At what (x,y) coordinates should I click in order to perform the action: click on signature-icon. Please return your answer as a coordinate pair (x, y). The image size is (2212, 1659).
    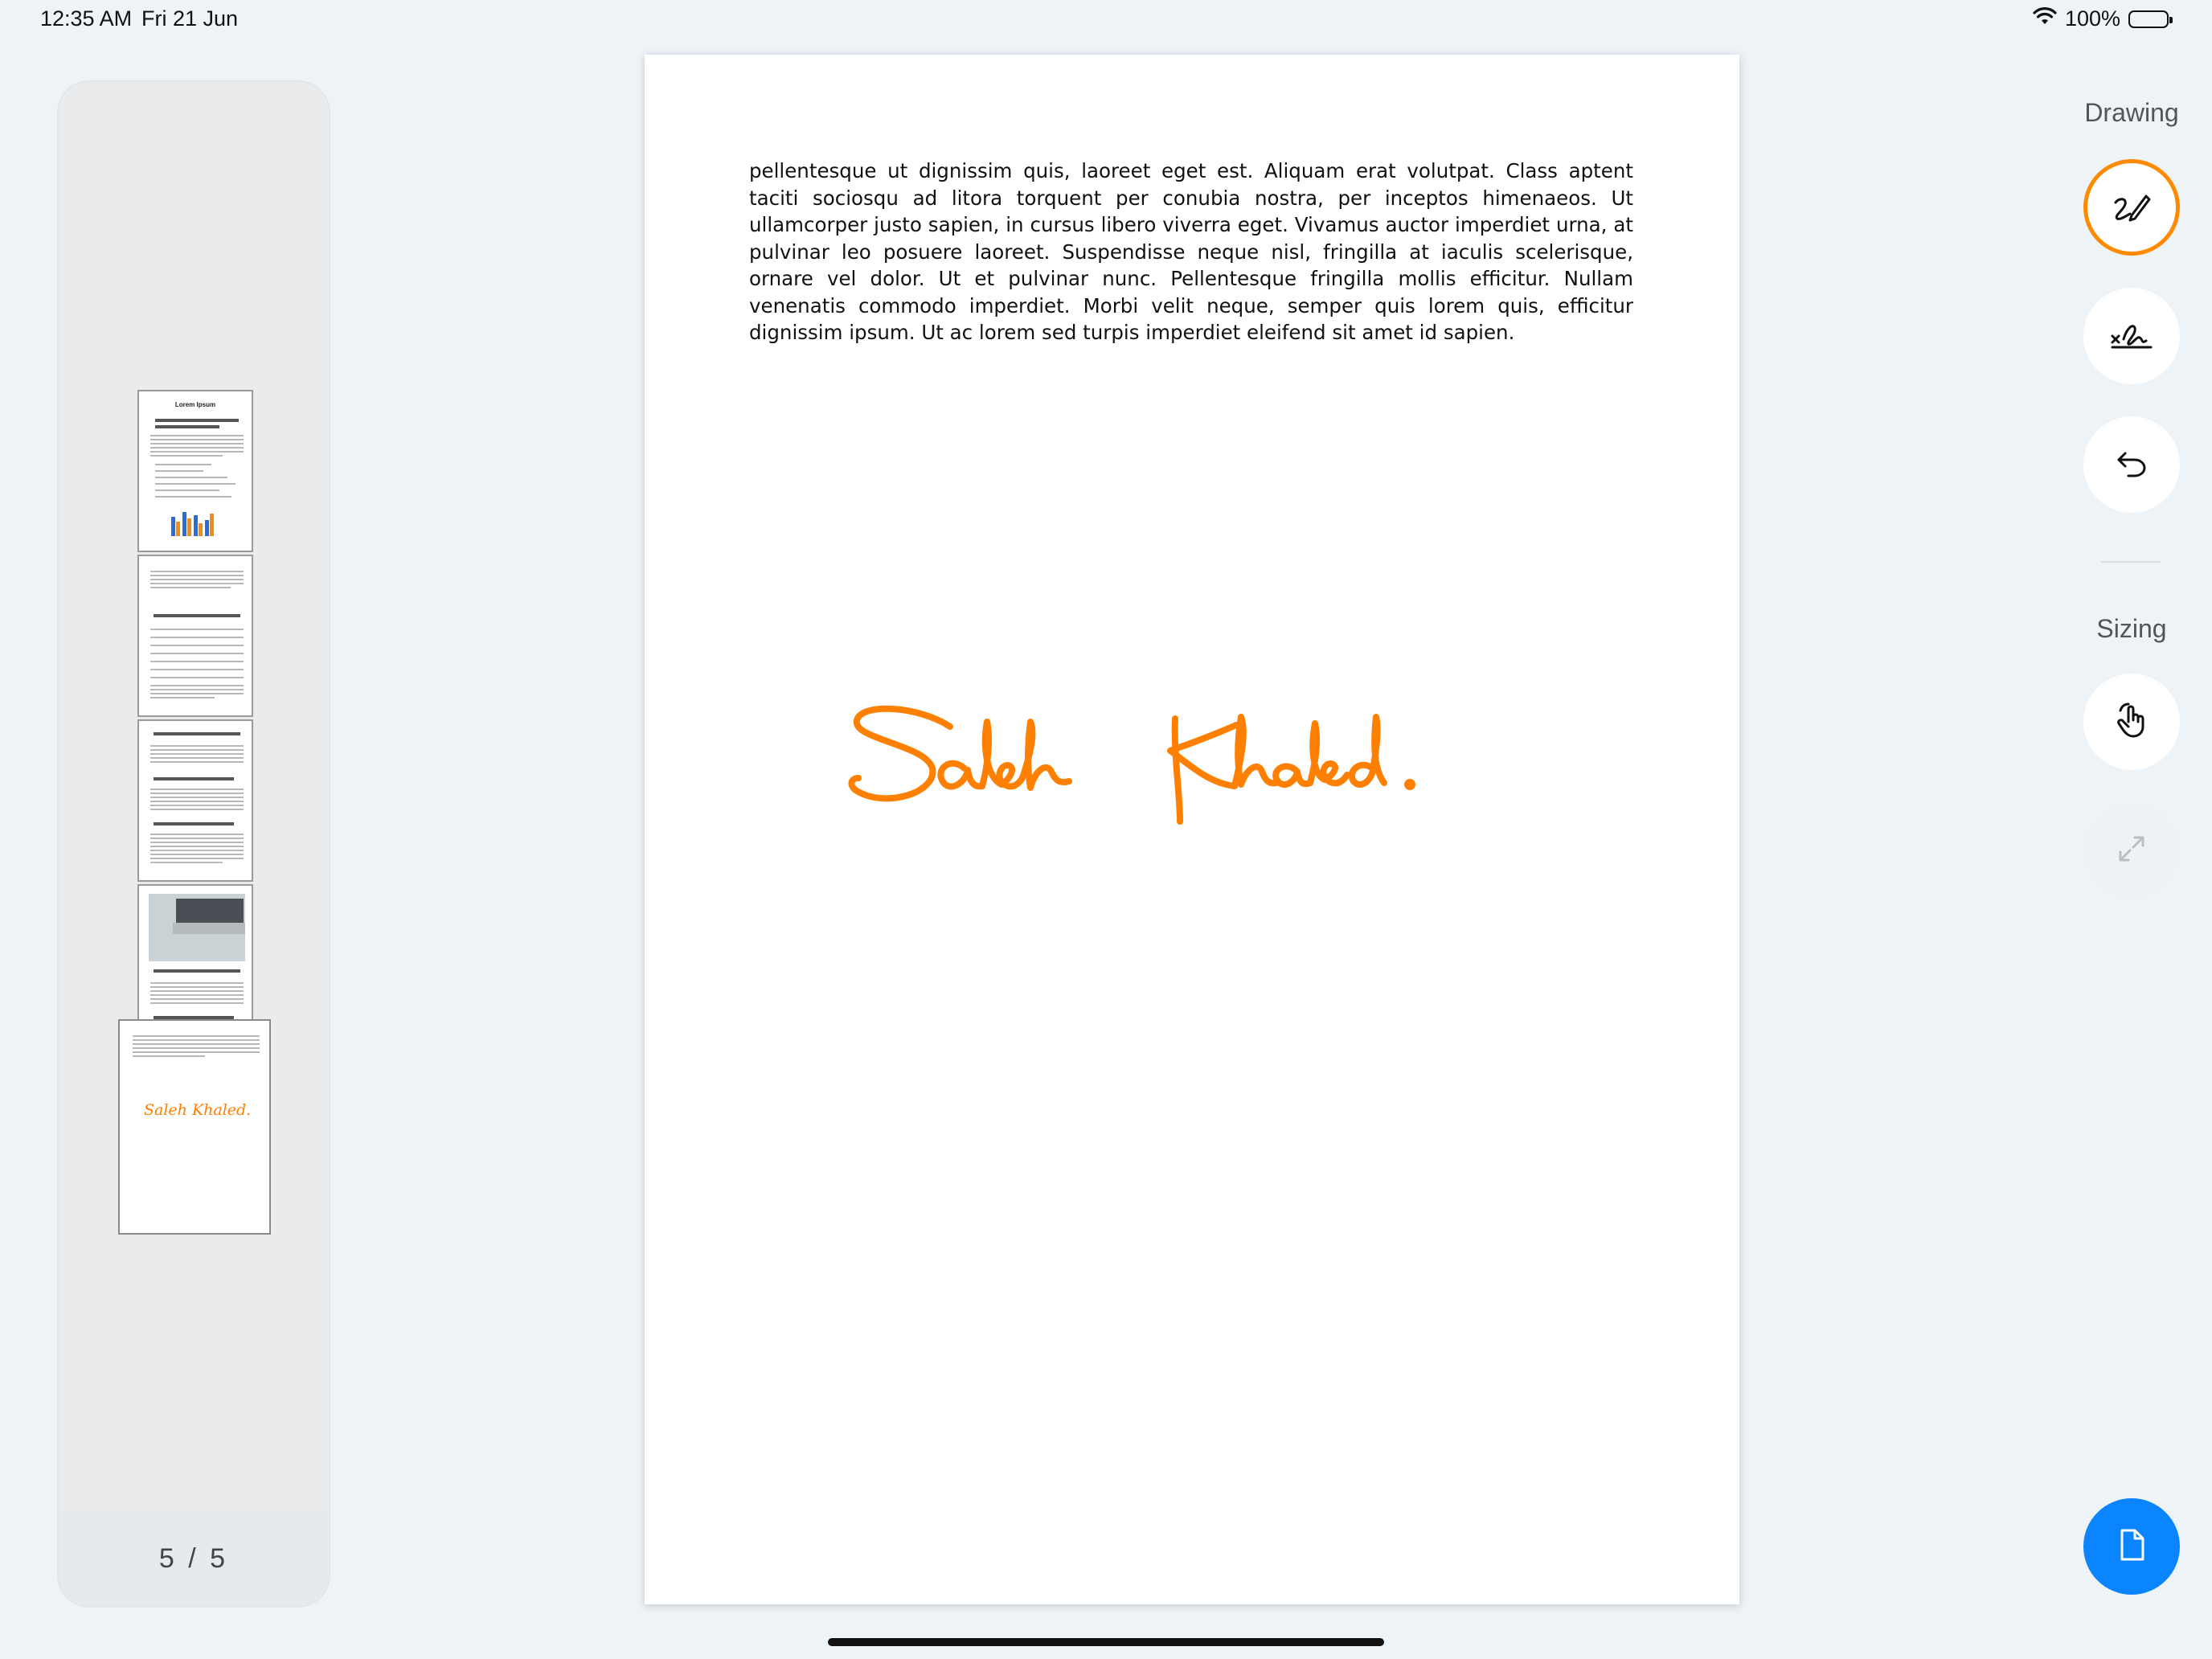
    Looking at the image, I should click on (2131, 336).